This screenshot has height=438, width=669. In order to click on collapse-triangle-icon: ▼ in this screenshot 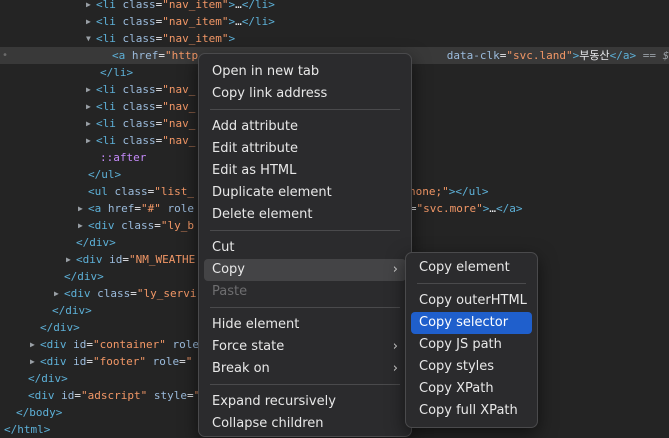, I will do `click(88, 38)`.